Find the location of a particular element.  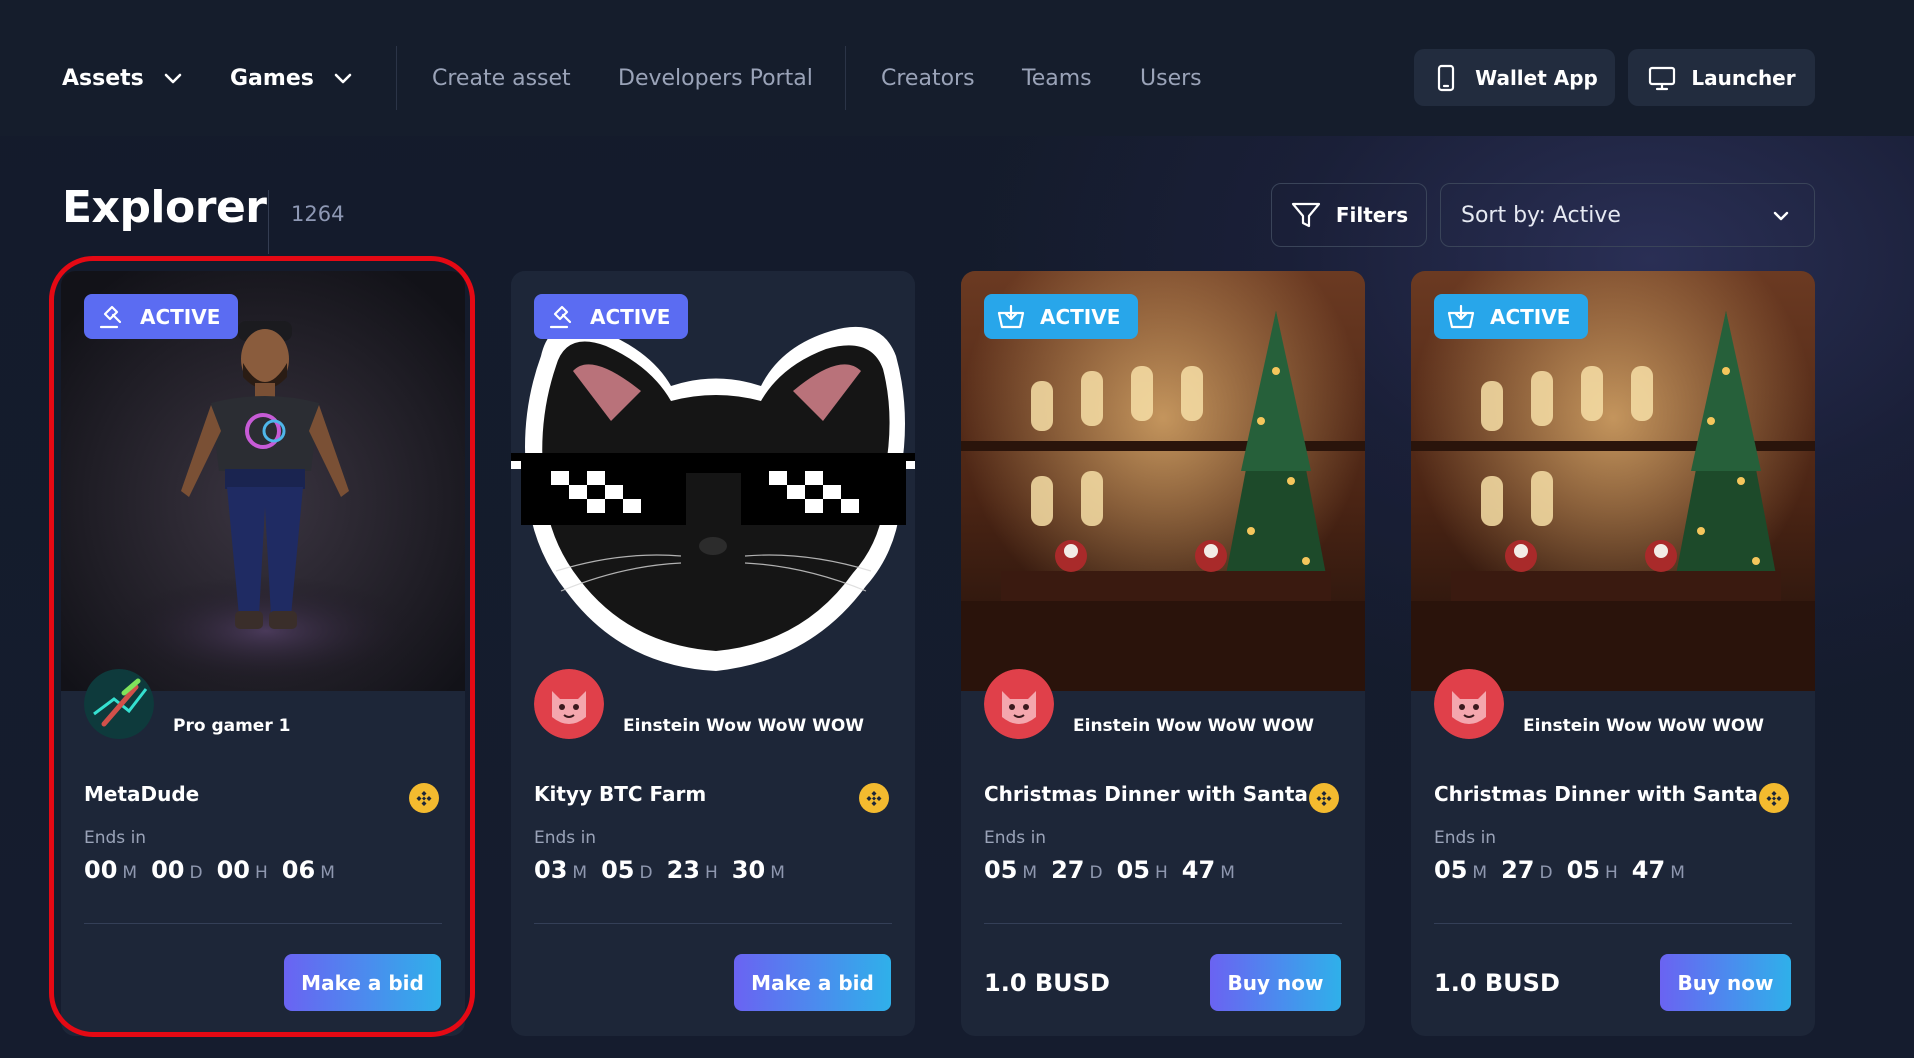

timer-minutes: 06 is located at coordinates (298, 870).